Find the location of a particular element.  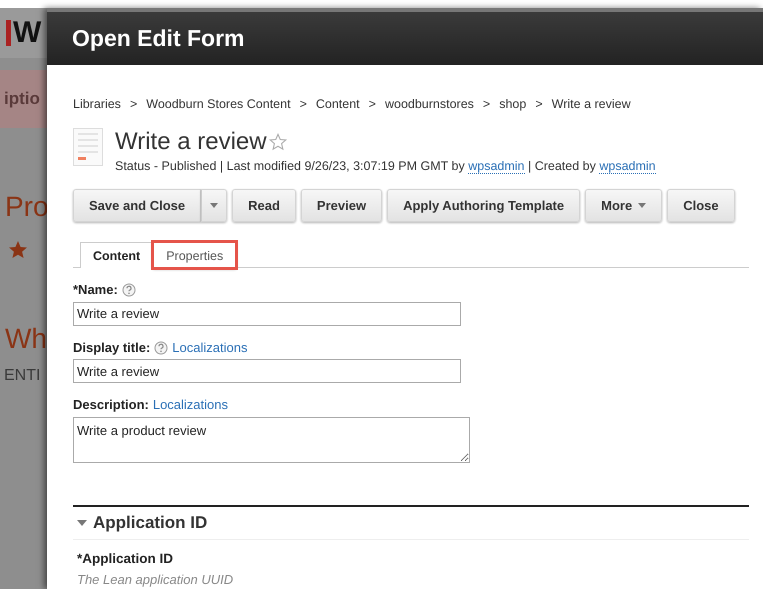

breadcrumb-item: woodburnstores is located at coordinates (429, 104).